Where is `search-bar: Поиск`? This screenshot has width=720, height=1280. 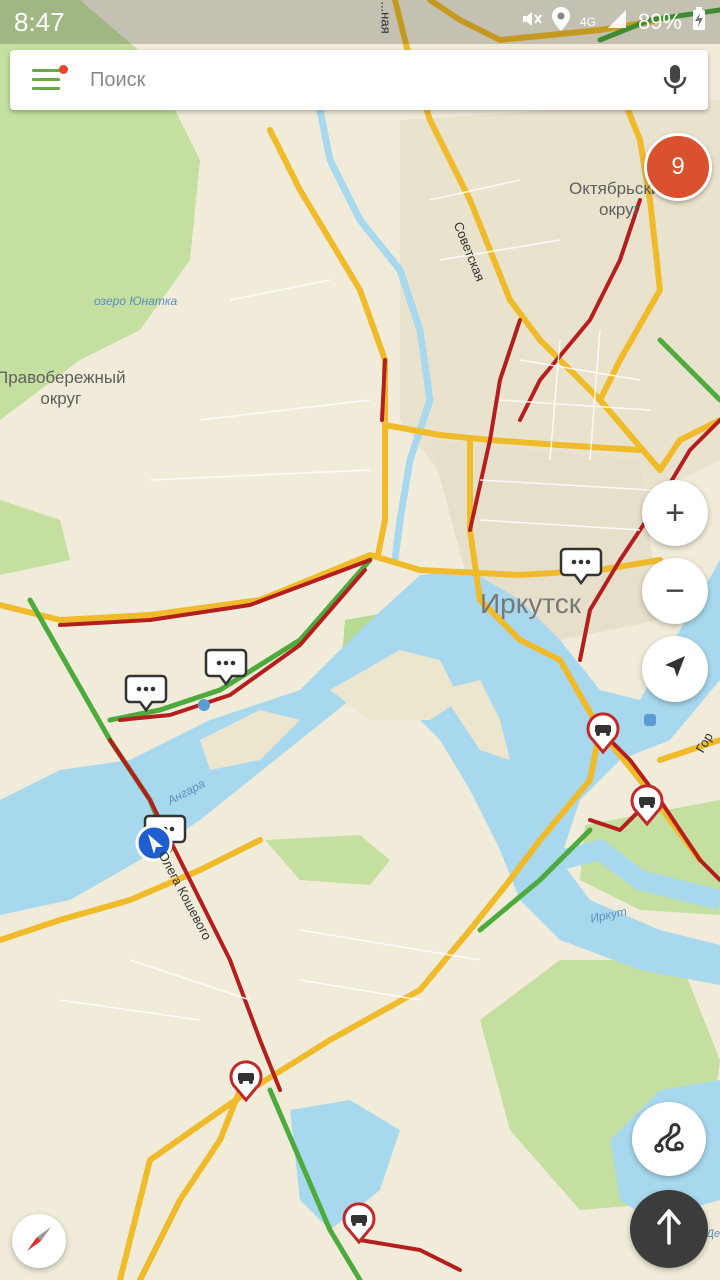 search-bar: Поиск is located at coordinates (359, 80).